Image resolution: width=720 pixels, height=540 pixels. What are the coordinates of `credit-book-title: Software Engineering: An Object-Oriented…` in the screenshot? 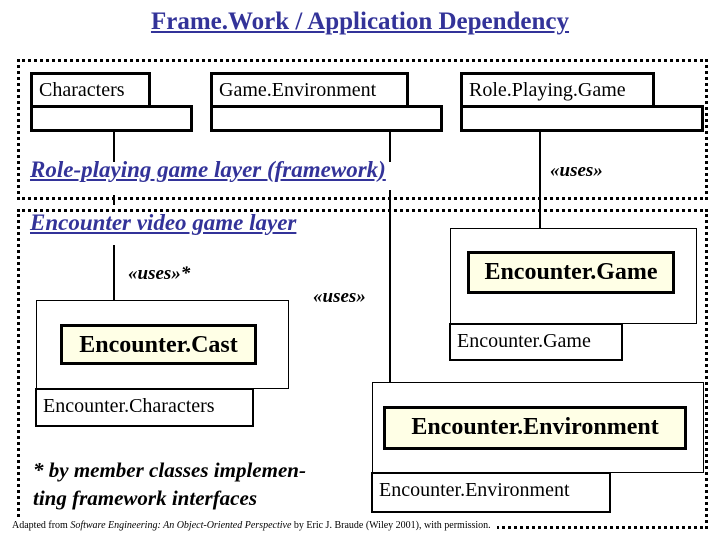 It's located at (181, 525).